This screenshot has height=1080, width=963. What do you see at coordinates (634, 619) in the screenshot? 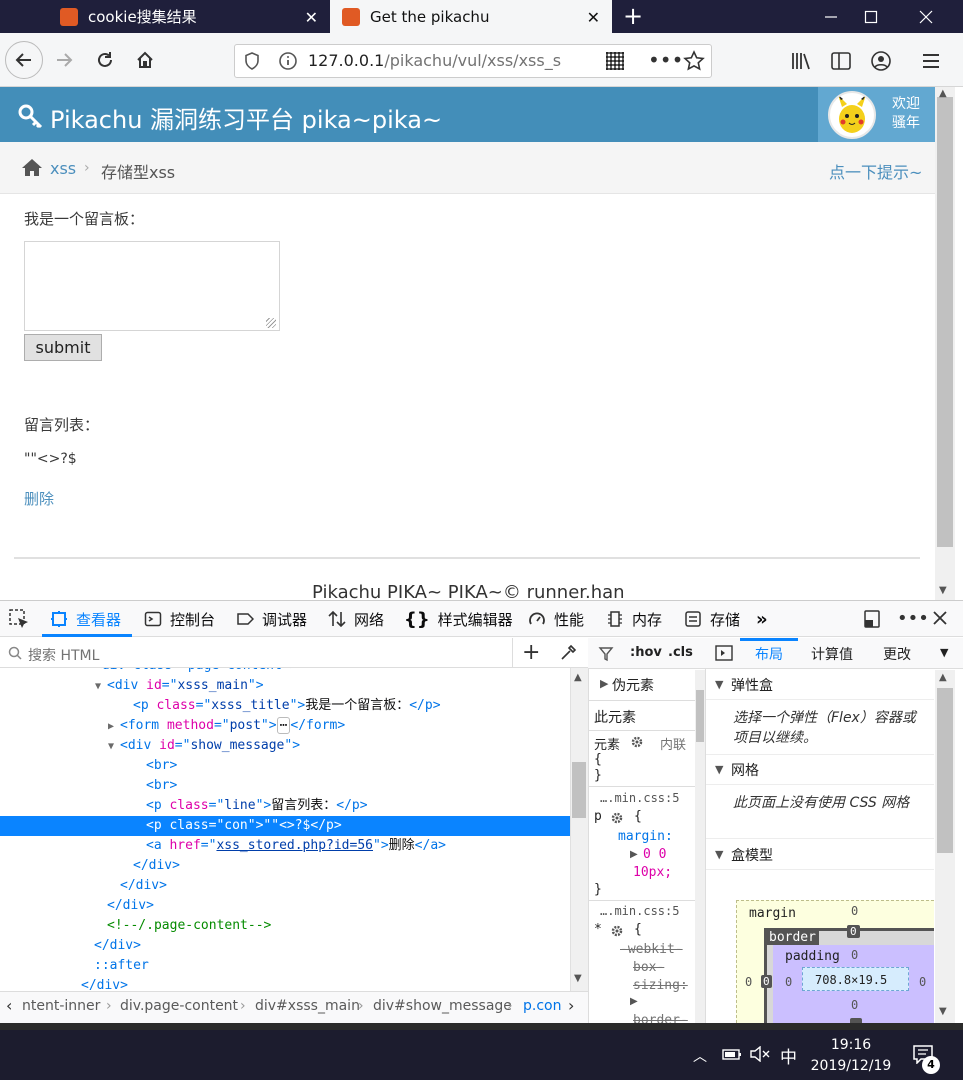
I see `tab-memory: 内存` at bounding box center [634, 619].